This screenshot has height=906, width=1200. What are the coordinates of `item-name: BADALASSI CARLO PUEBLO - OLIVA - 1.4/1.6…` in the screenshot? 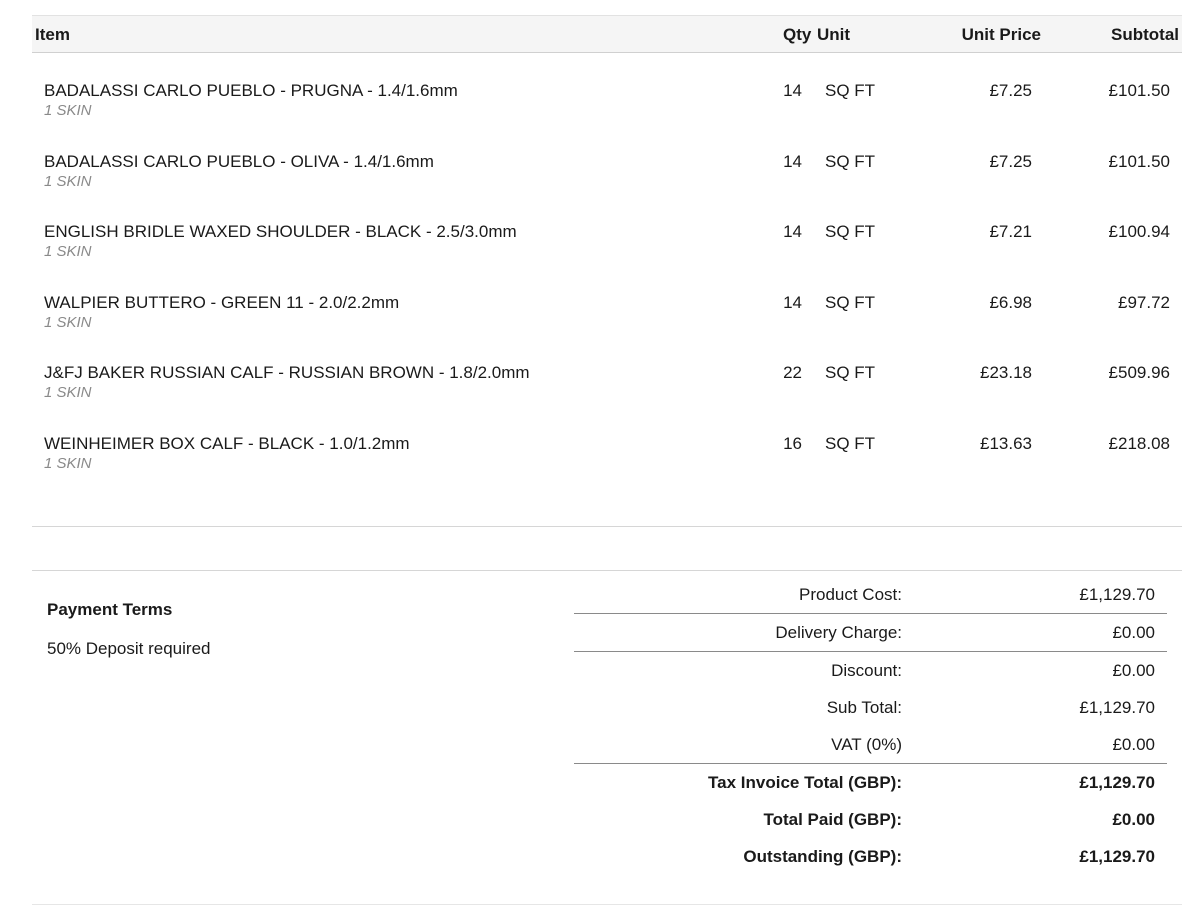 It's located at (239, 161).